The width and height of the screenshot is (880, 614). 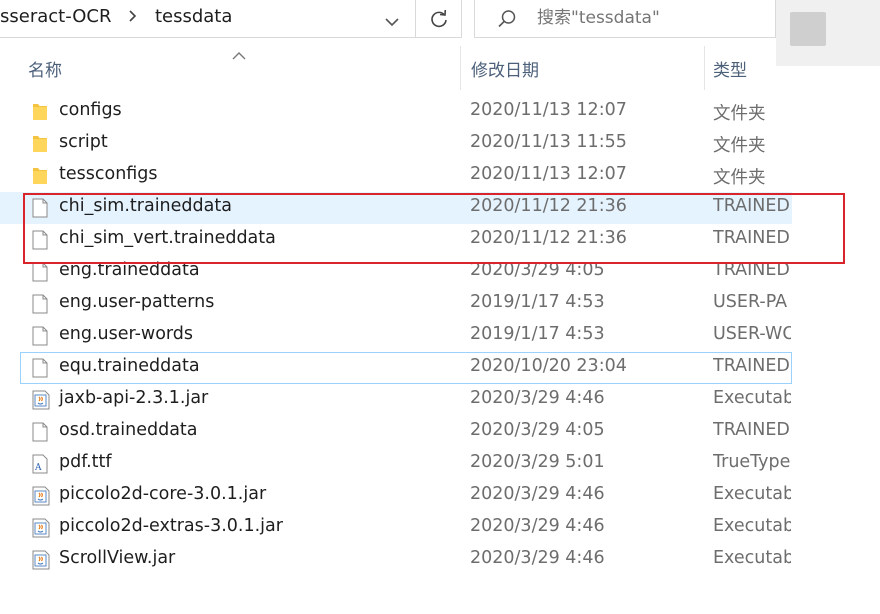 What do you see at coordinates (108, 174) in the screenshot?
I see `file-name: tessconfigs` at bounding box center [108, 174].